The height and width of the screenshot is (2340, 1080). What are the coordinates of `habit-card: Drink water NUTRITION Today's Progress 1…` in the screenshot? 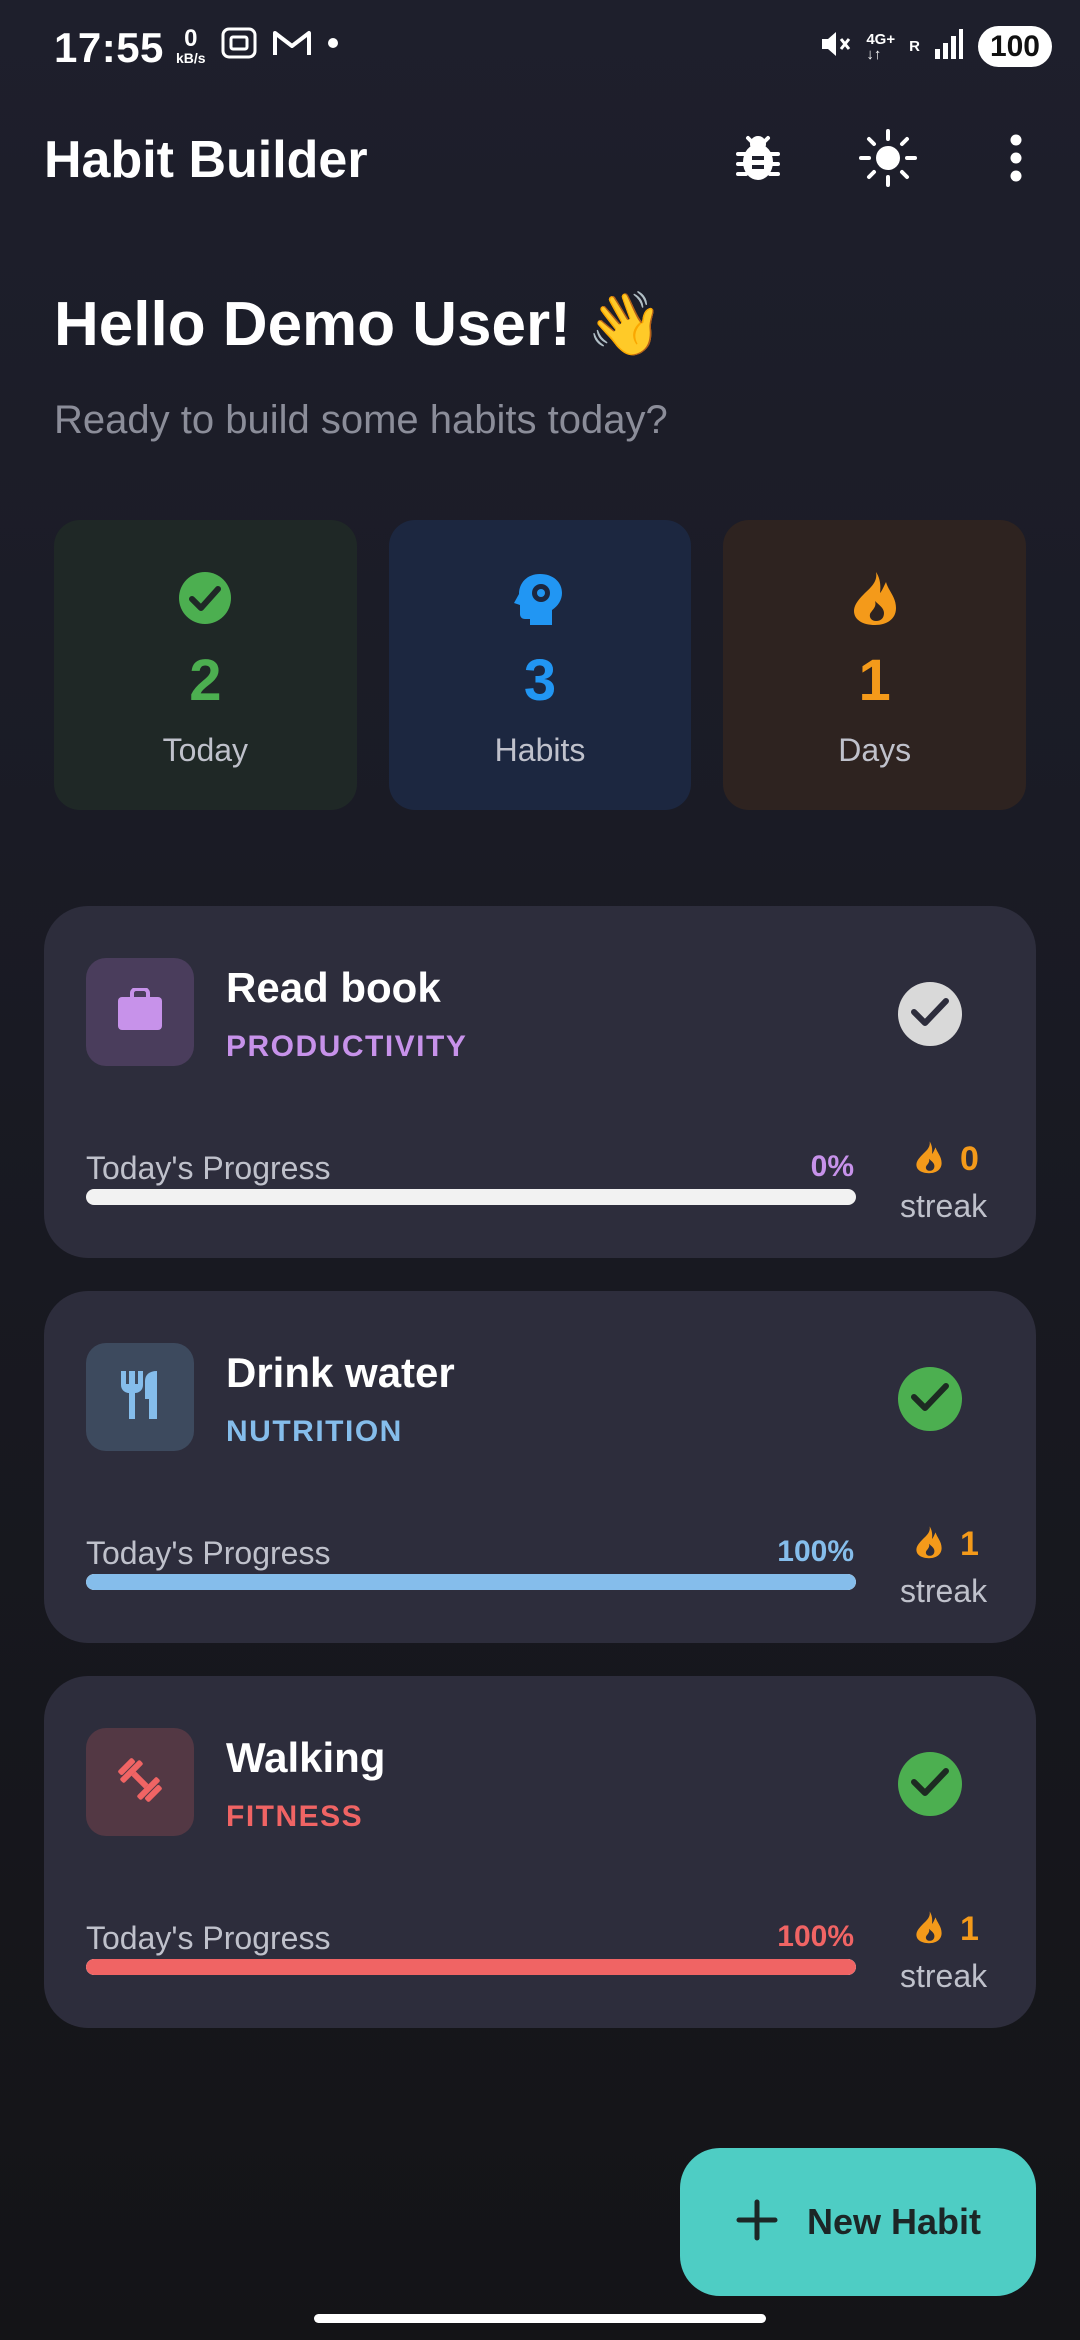 It's located at (540, 1467).